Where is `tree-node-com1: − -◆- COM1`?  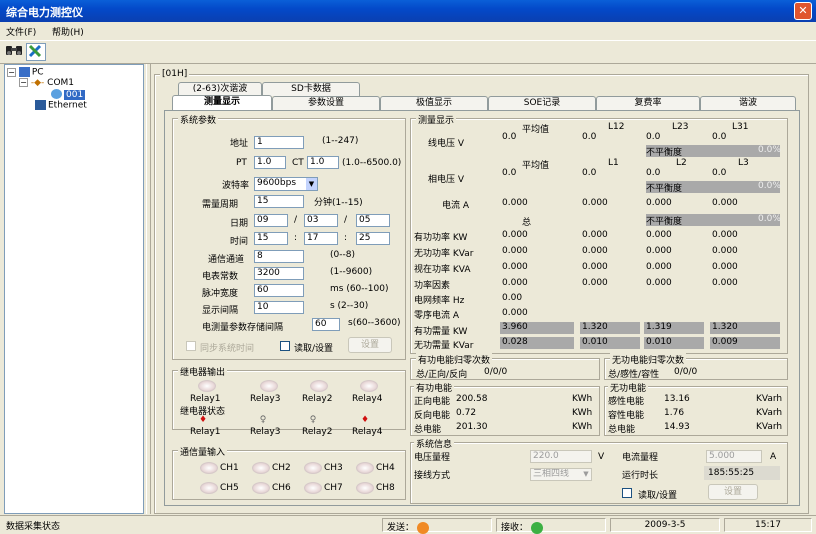
tree-node-com1: − -◆- COM1 is located at coordinates (46, 83).